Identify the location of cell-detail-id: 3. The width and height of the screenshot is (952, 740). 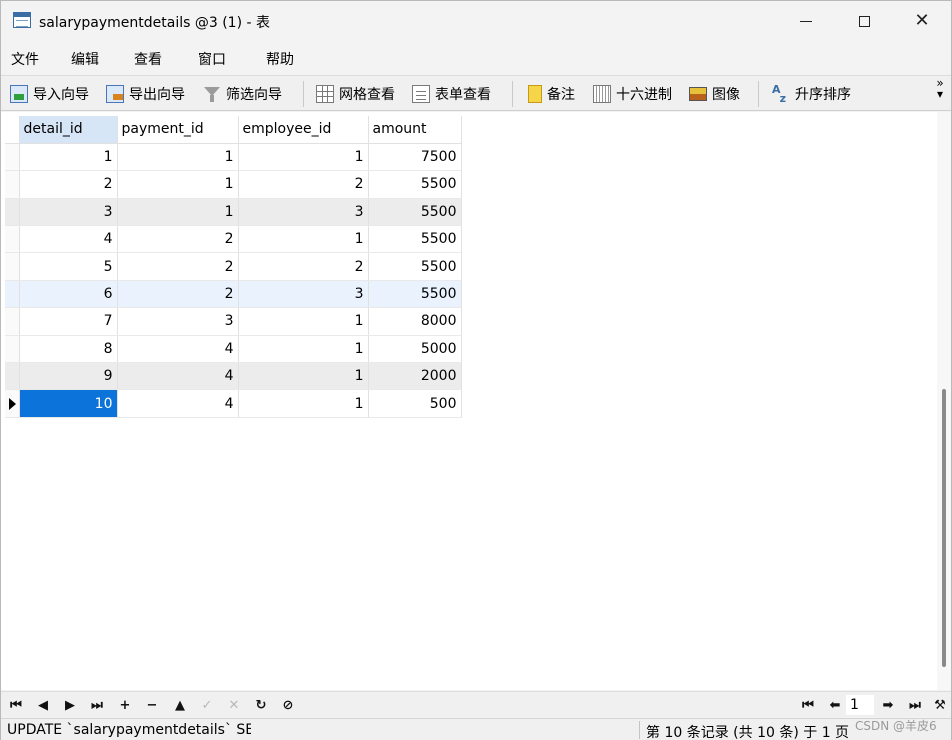
(68, 212).